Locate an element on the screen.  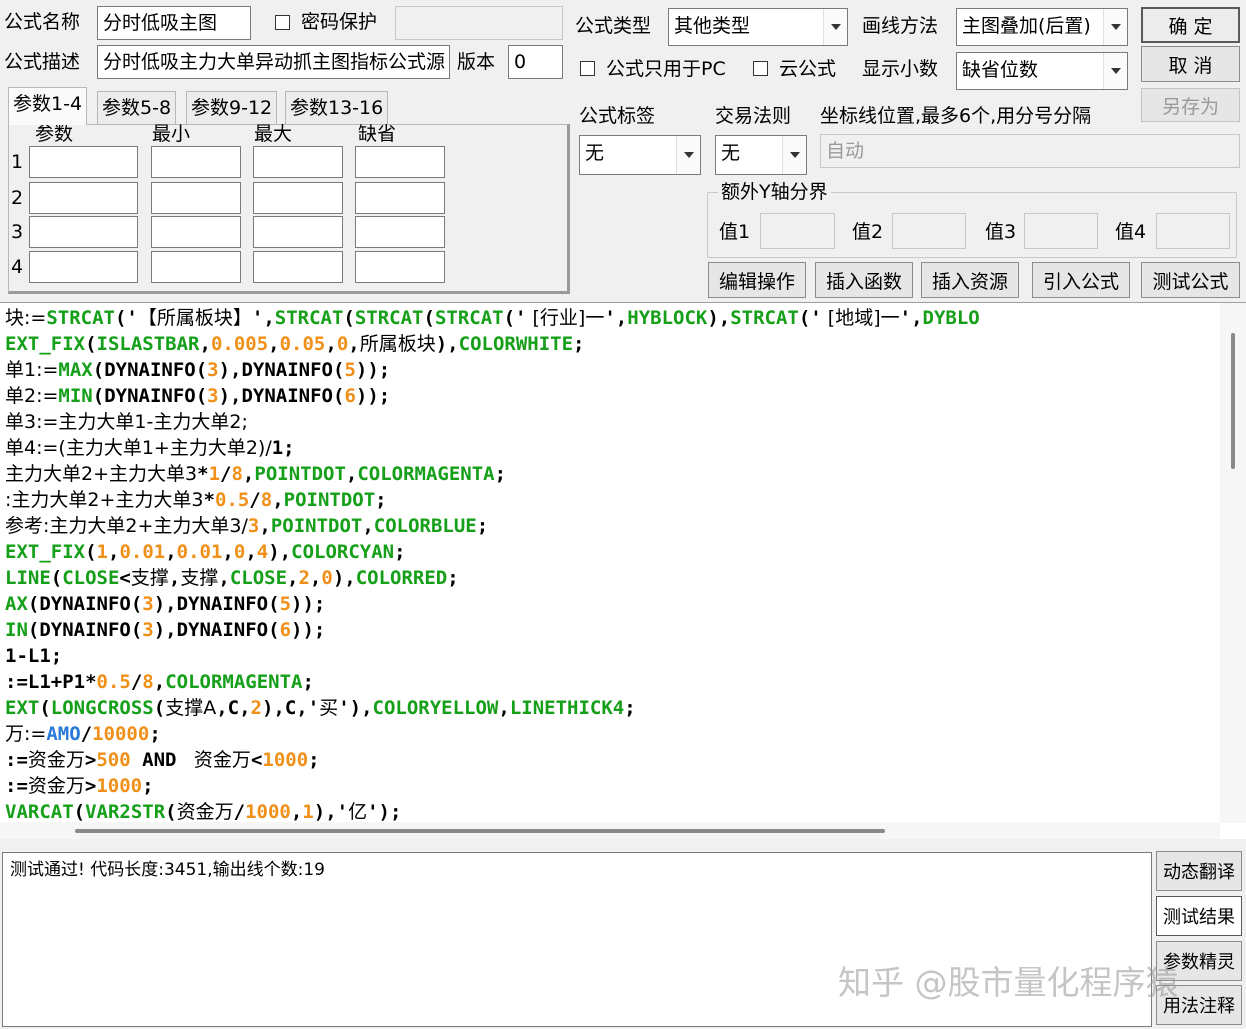
decimals-value: 缺省位数 is located at coordinates (1000, 70).